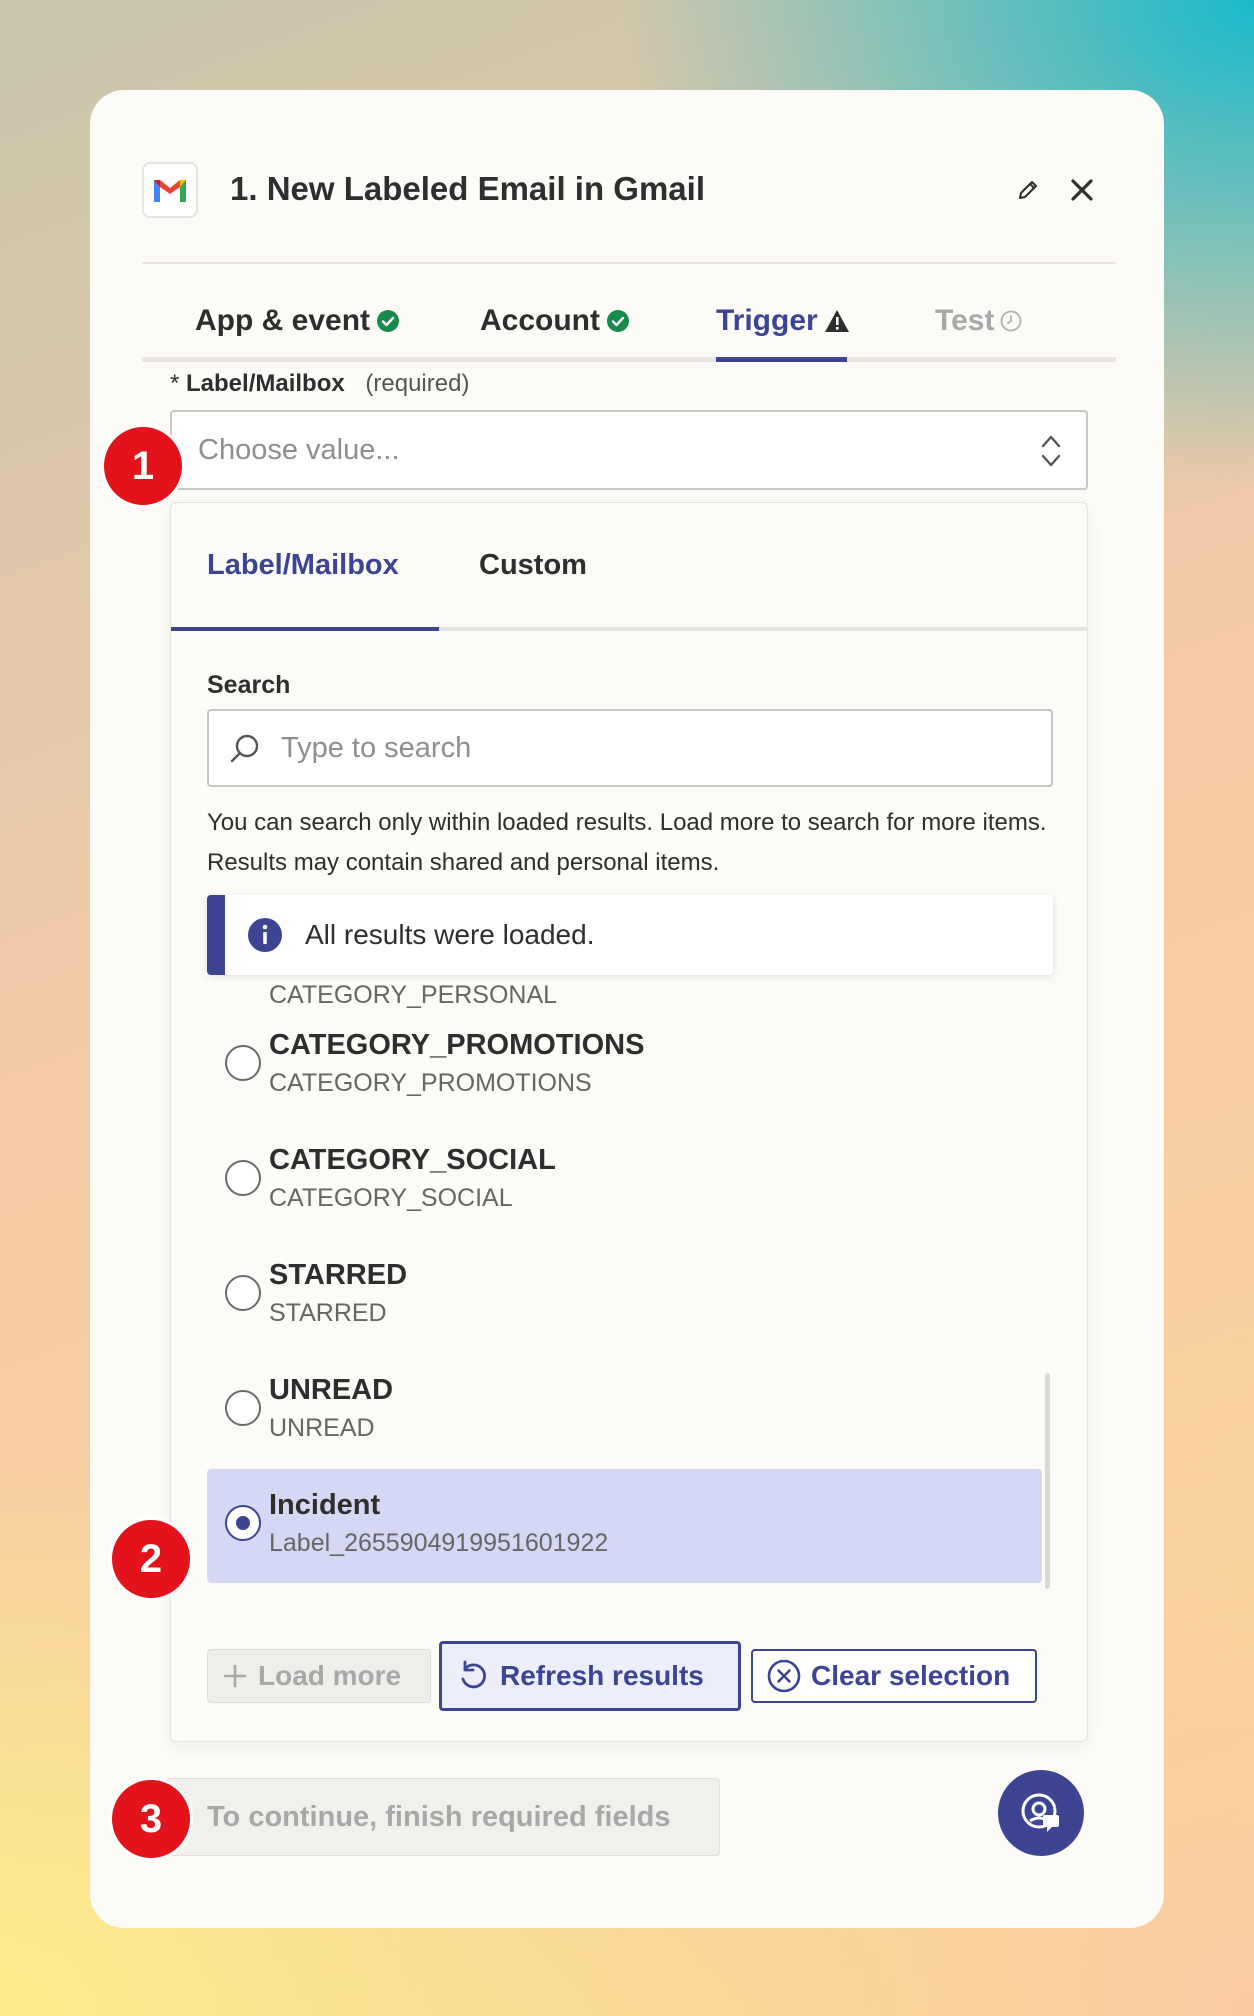  I want to click on refresh-icon, so click(473, 1674).